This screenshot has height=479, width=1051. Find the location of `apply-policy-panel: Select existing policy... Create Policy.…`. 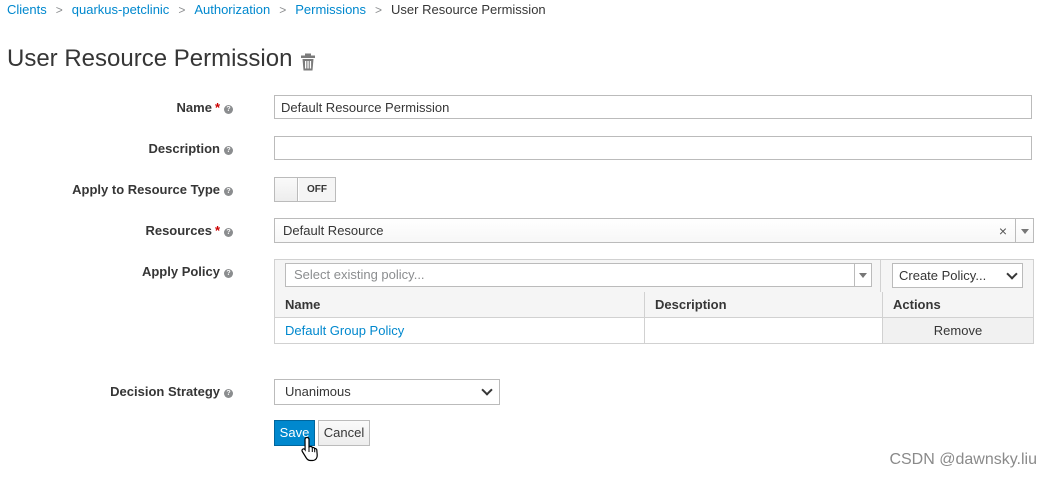

apply-policy-panel: Select existing policy... Create Policy.… is located at coordinates (654, 301).